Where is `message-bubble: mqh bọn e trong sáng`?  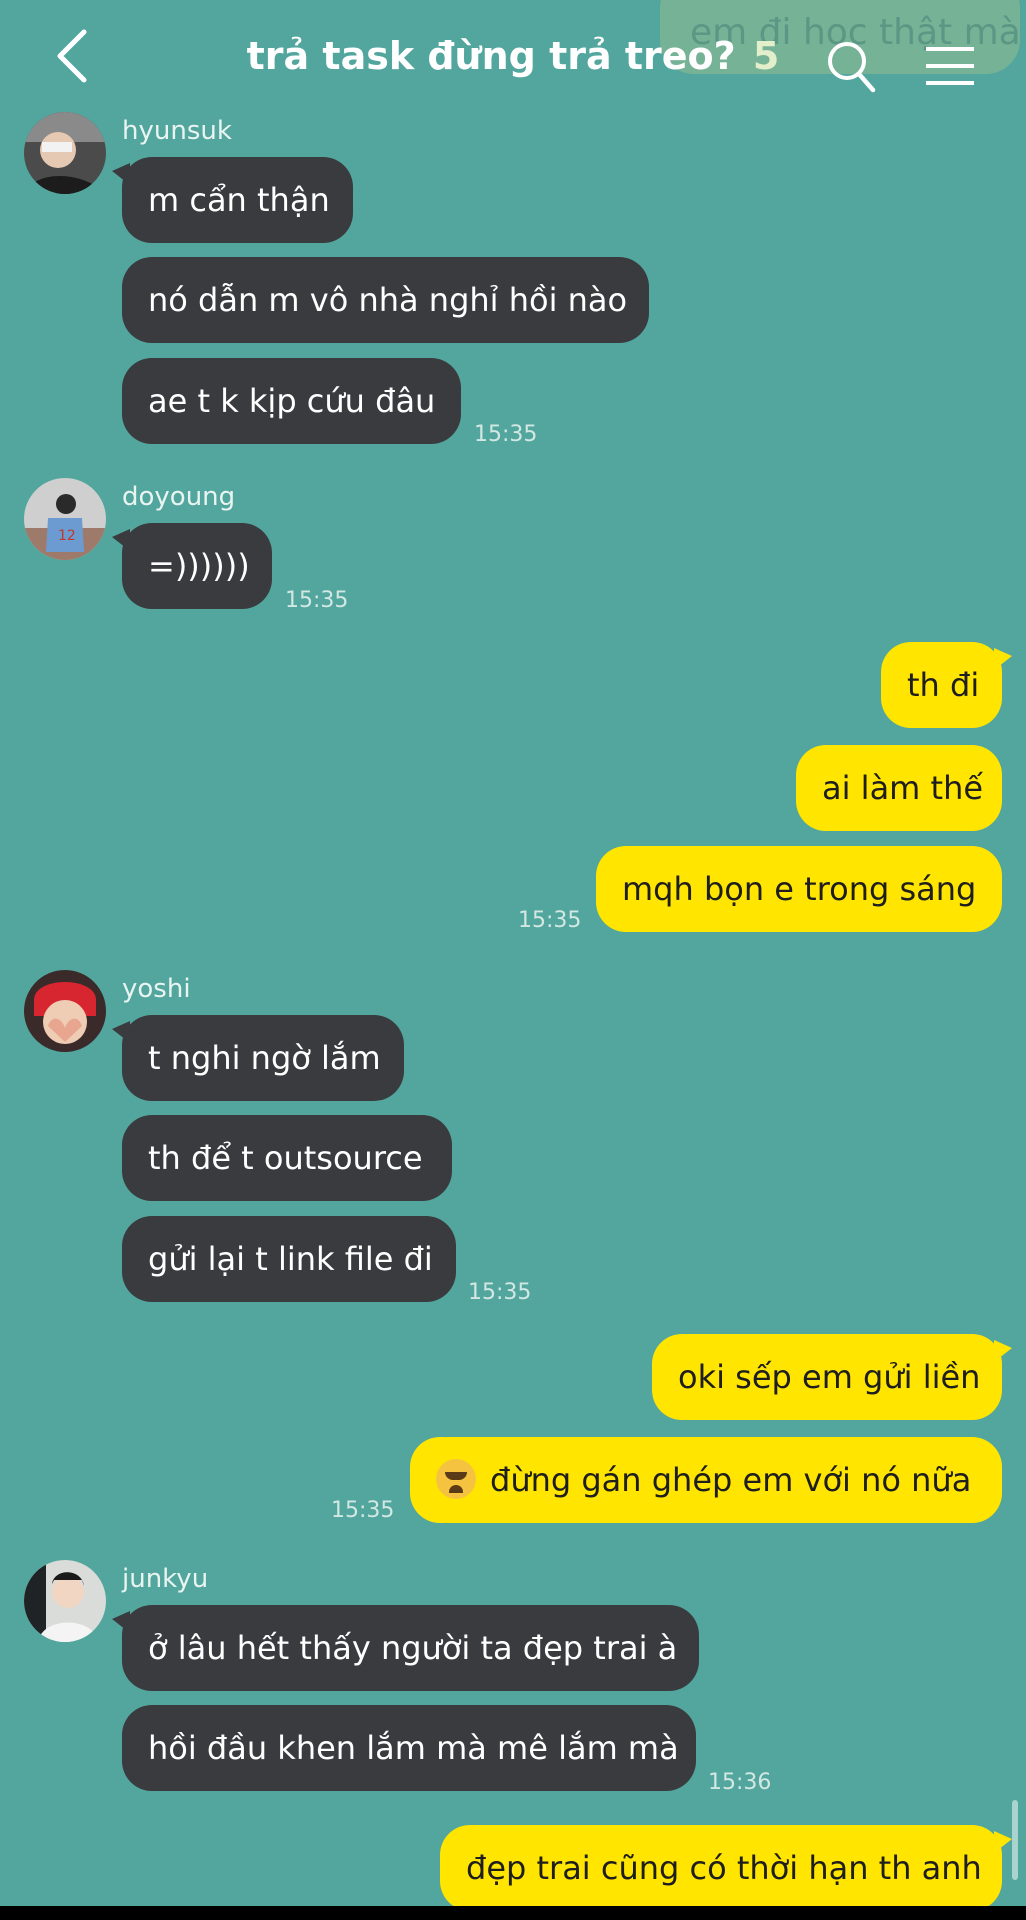 message-bubble: mqh bọn e trong sáng is located at coordinates (799, 889).